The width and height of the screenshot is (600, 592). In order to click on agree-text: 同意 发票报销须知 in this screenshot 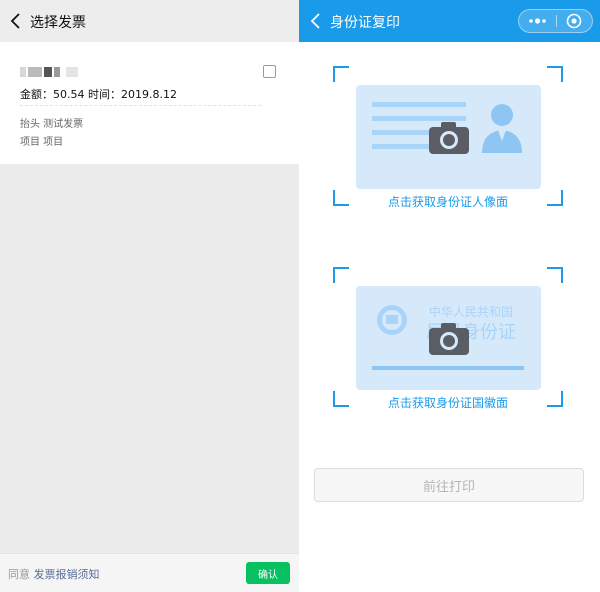, I will do `click(54, 574)`.